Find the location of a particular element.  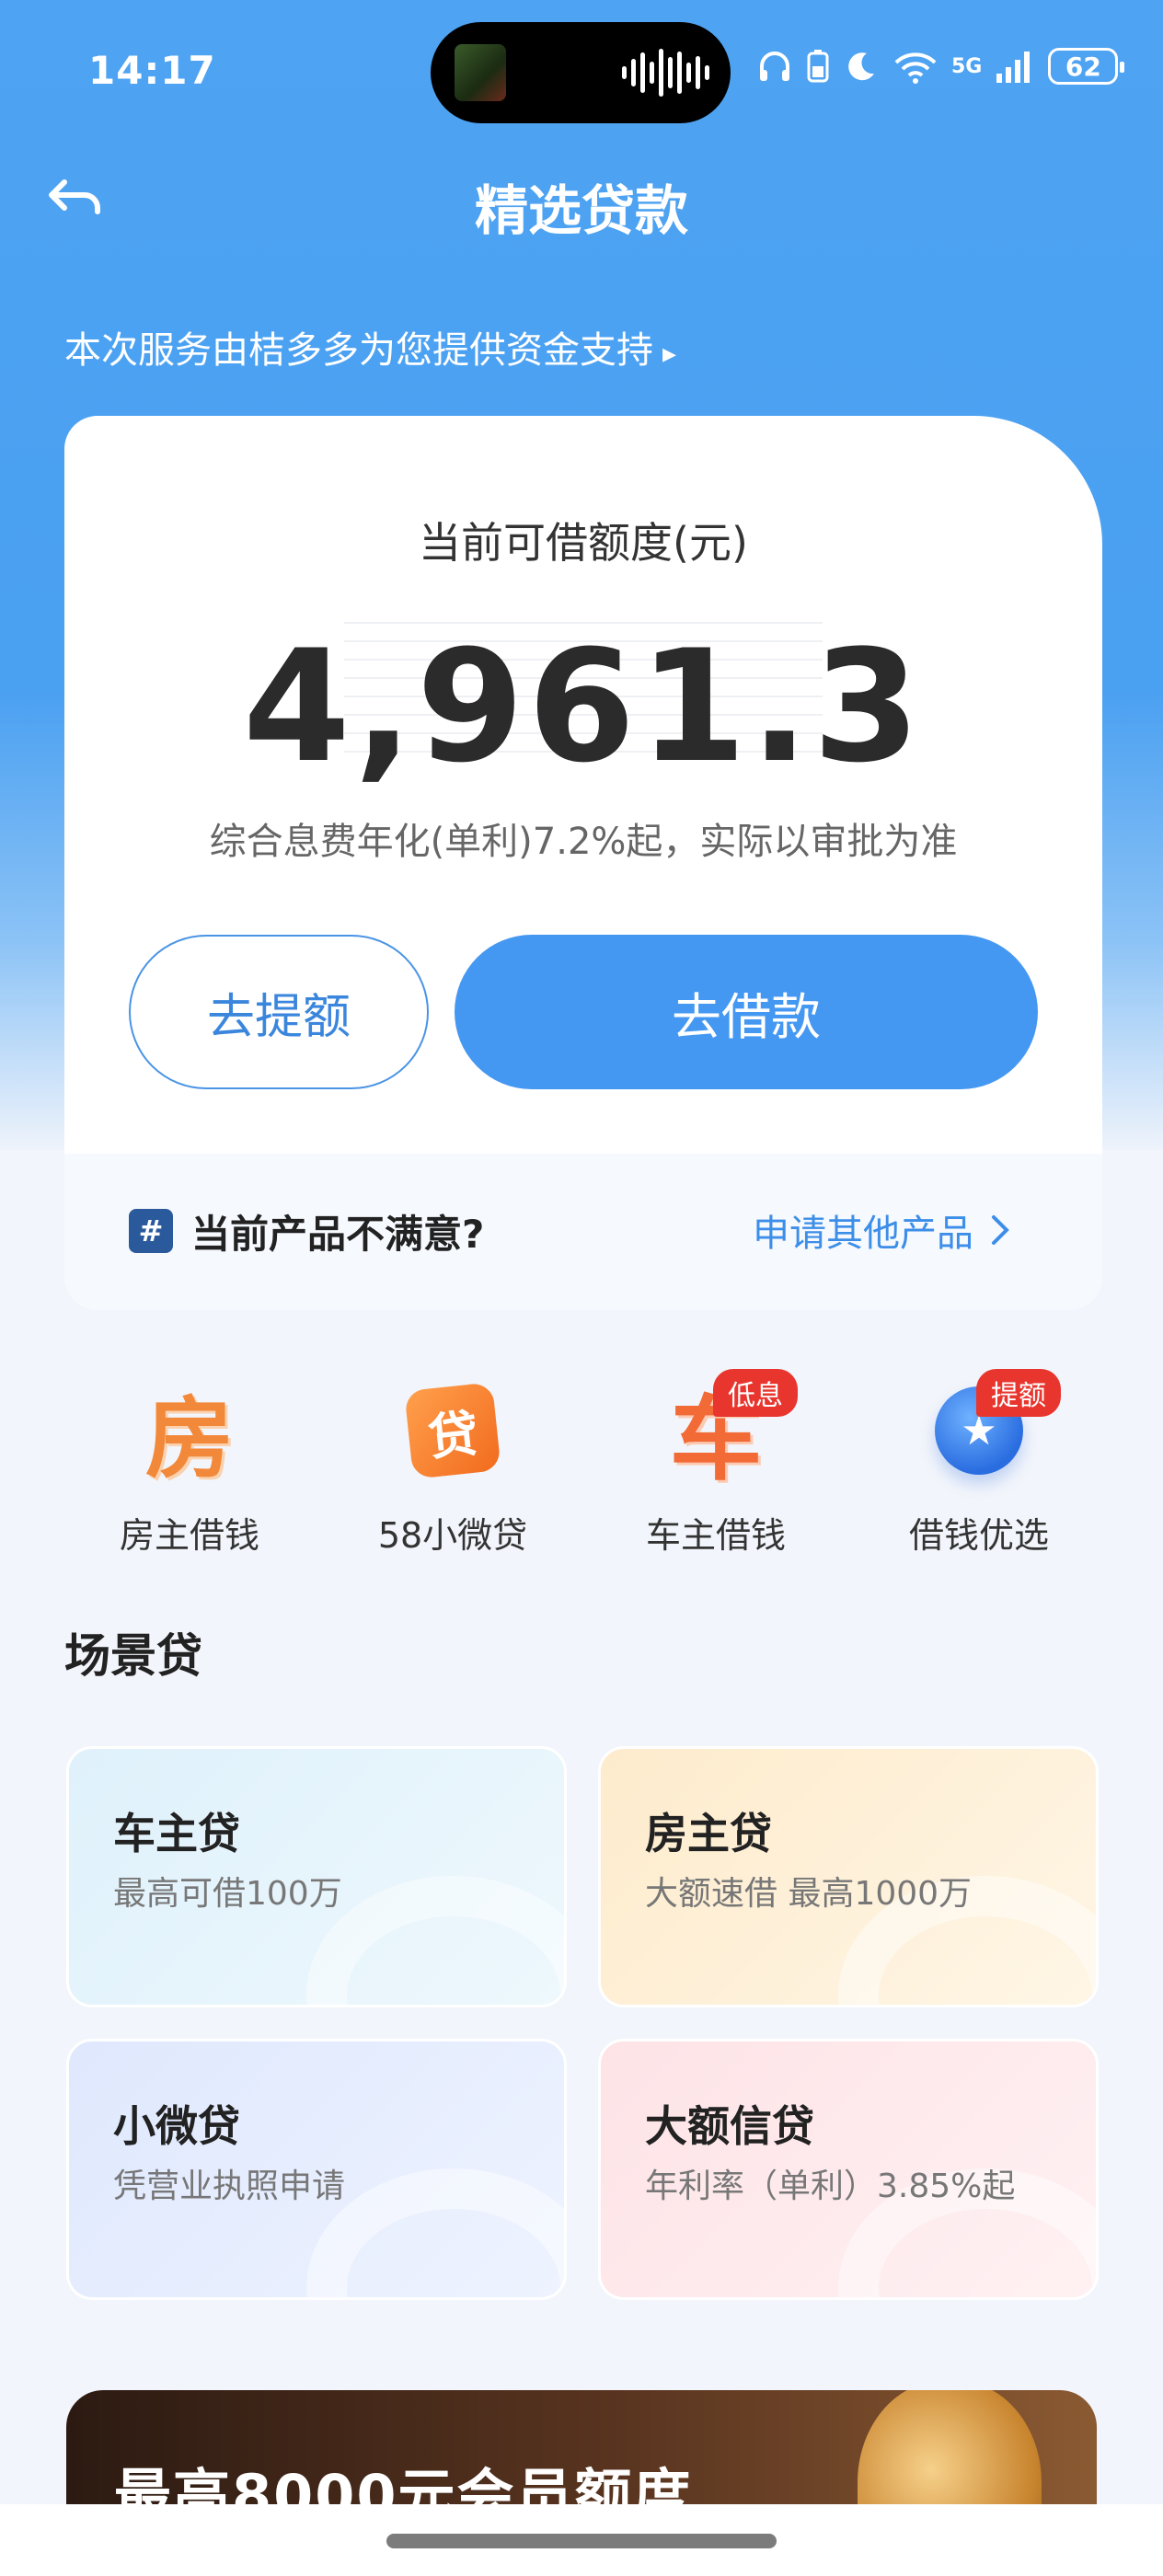

scene-loan-micro: 小微贷 凭营业执照申请 is located at coordinates (316, 2169).